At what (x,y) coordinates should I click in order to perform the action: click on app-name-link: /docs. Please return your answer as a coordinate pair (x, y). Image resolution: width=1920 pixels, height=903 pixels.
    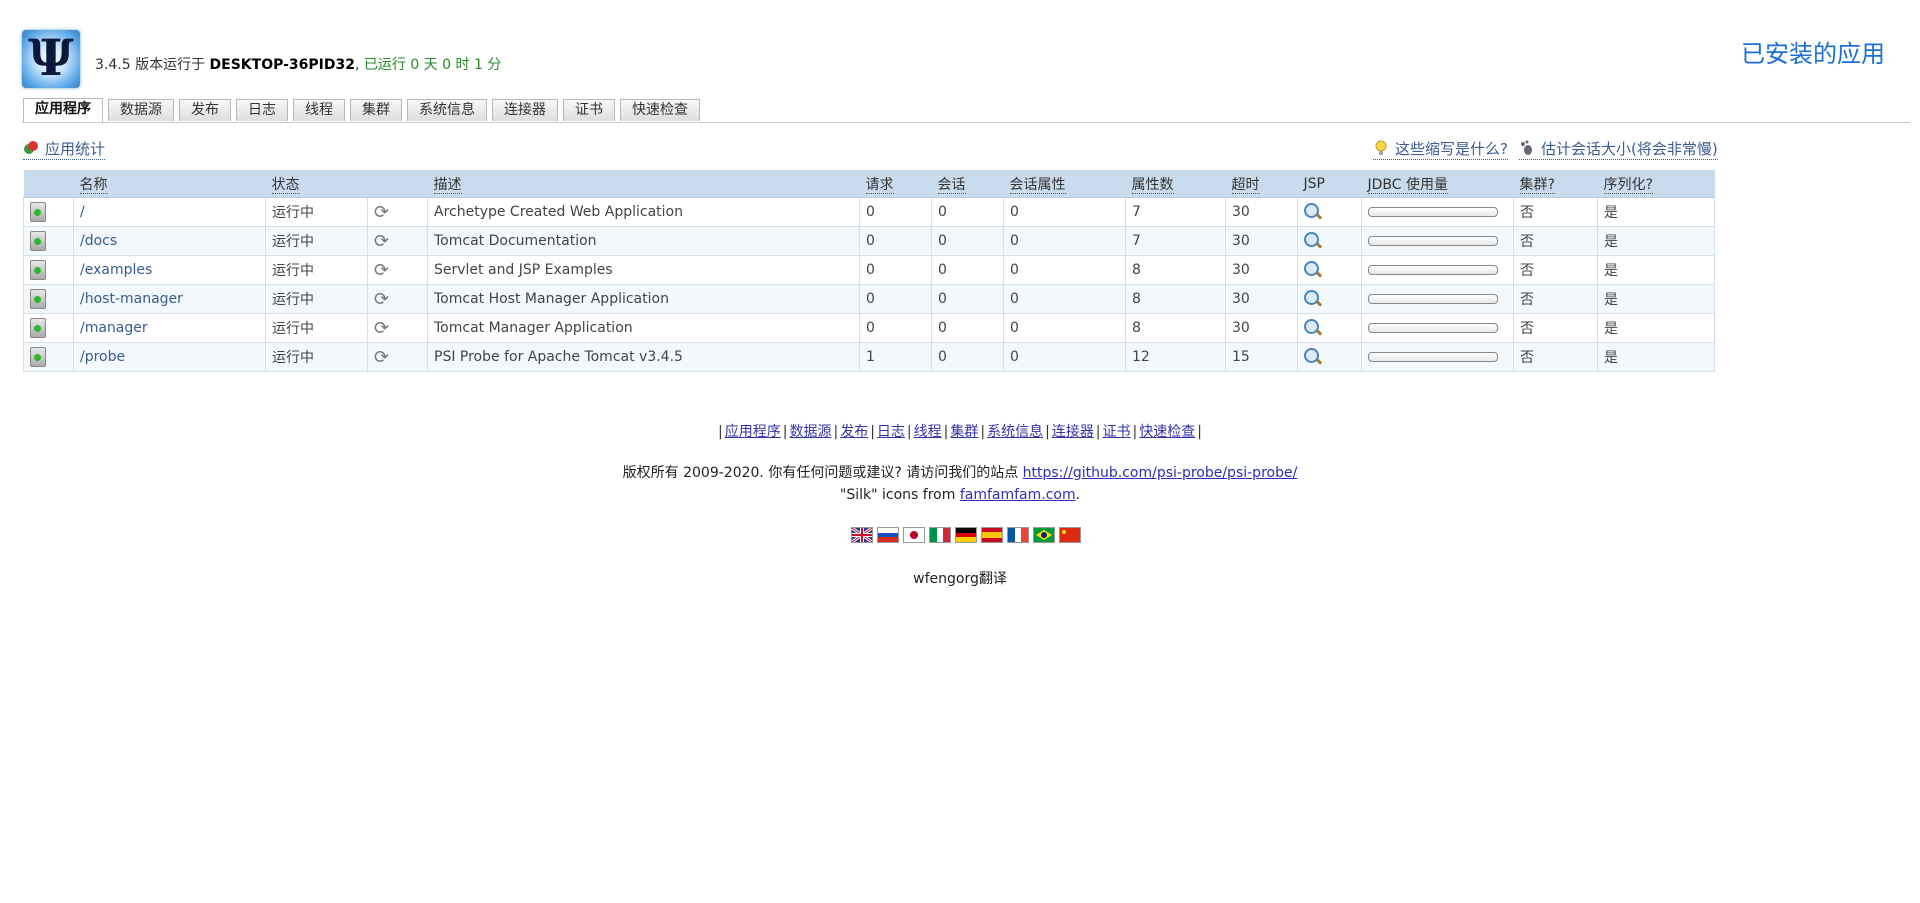
    Looking at the image, I should click on (98, 241).